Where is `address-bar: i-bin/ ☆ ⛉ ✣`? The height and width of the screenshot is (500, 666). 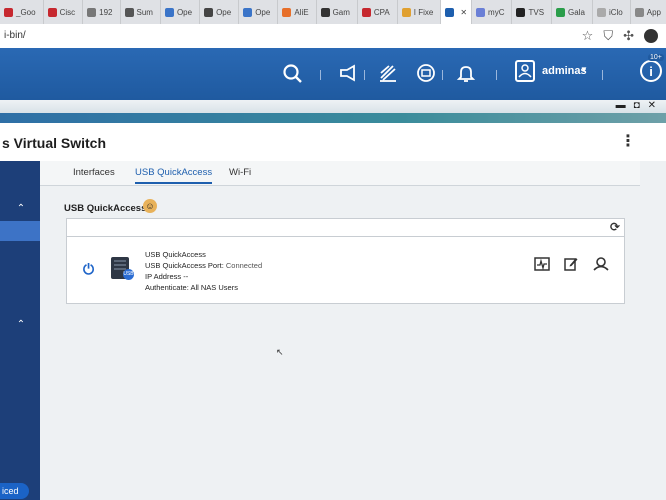
address-bar: i-bin/ ☆ ⛉ ✣ is located at coordinates (333, 36).